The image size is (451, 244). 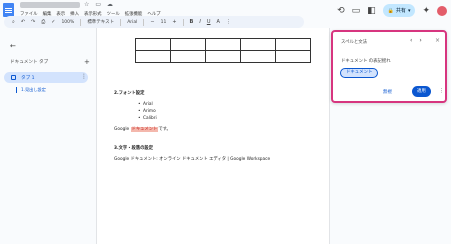 What do you see at coordinates (23, 22) in the screenshot?
I see `undo-icon: ↶` at bounding box center [23, 22].